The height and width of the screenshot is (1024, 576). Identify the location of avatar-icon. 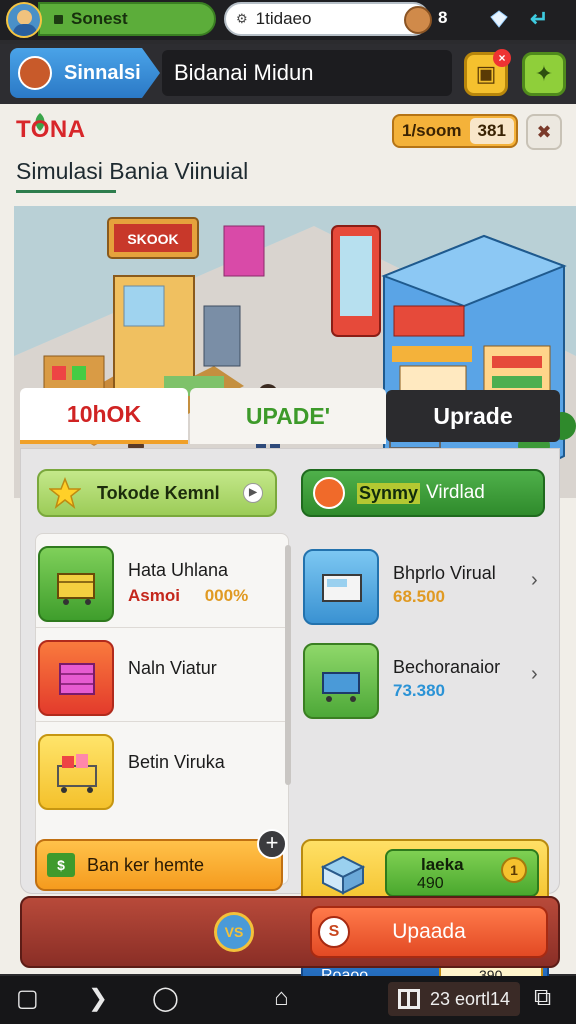
(24, 20).